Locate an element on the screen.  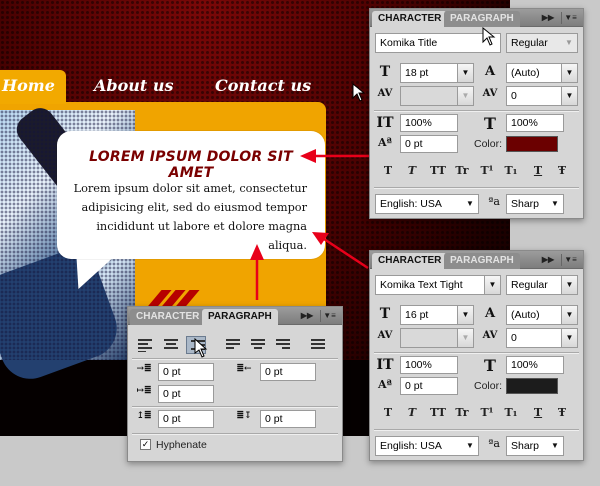
font-family-select: Komika Text Tight ▼ is located at coordinates (438, 285).